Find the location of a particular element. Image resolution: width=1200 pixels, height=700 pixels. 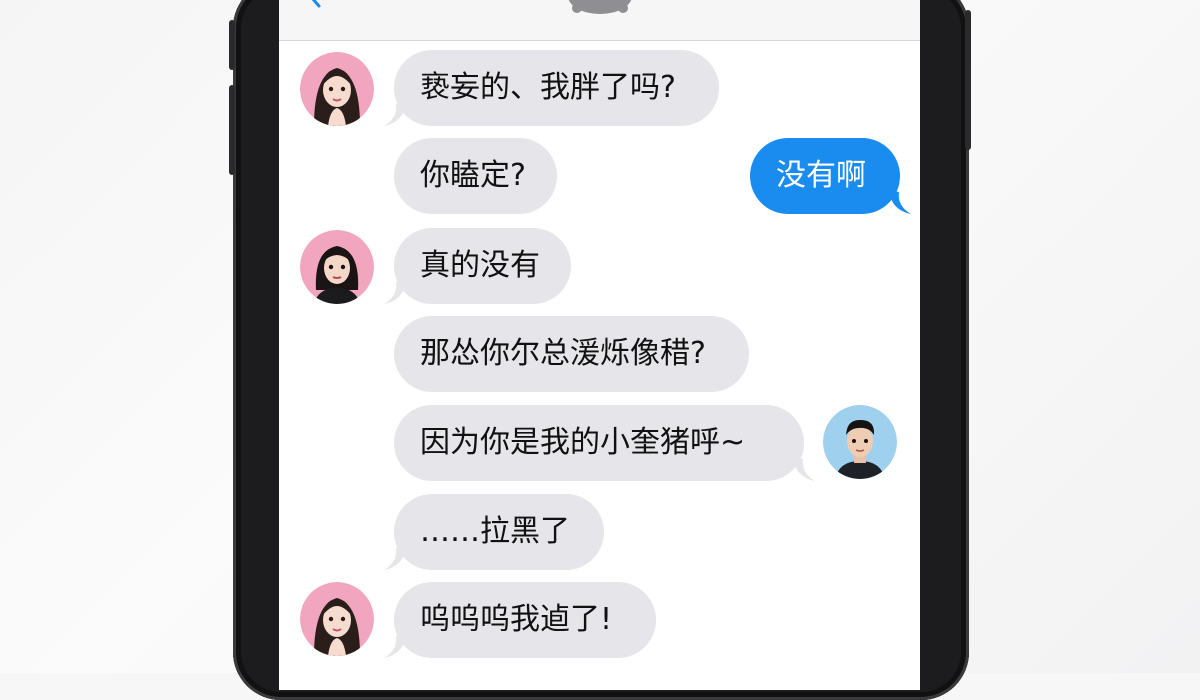

message-bubble: ……拉黑了 is located at coordinates (499, 532).